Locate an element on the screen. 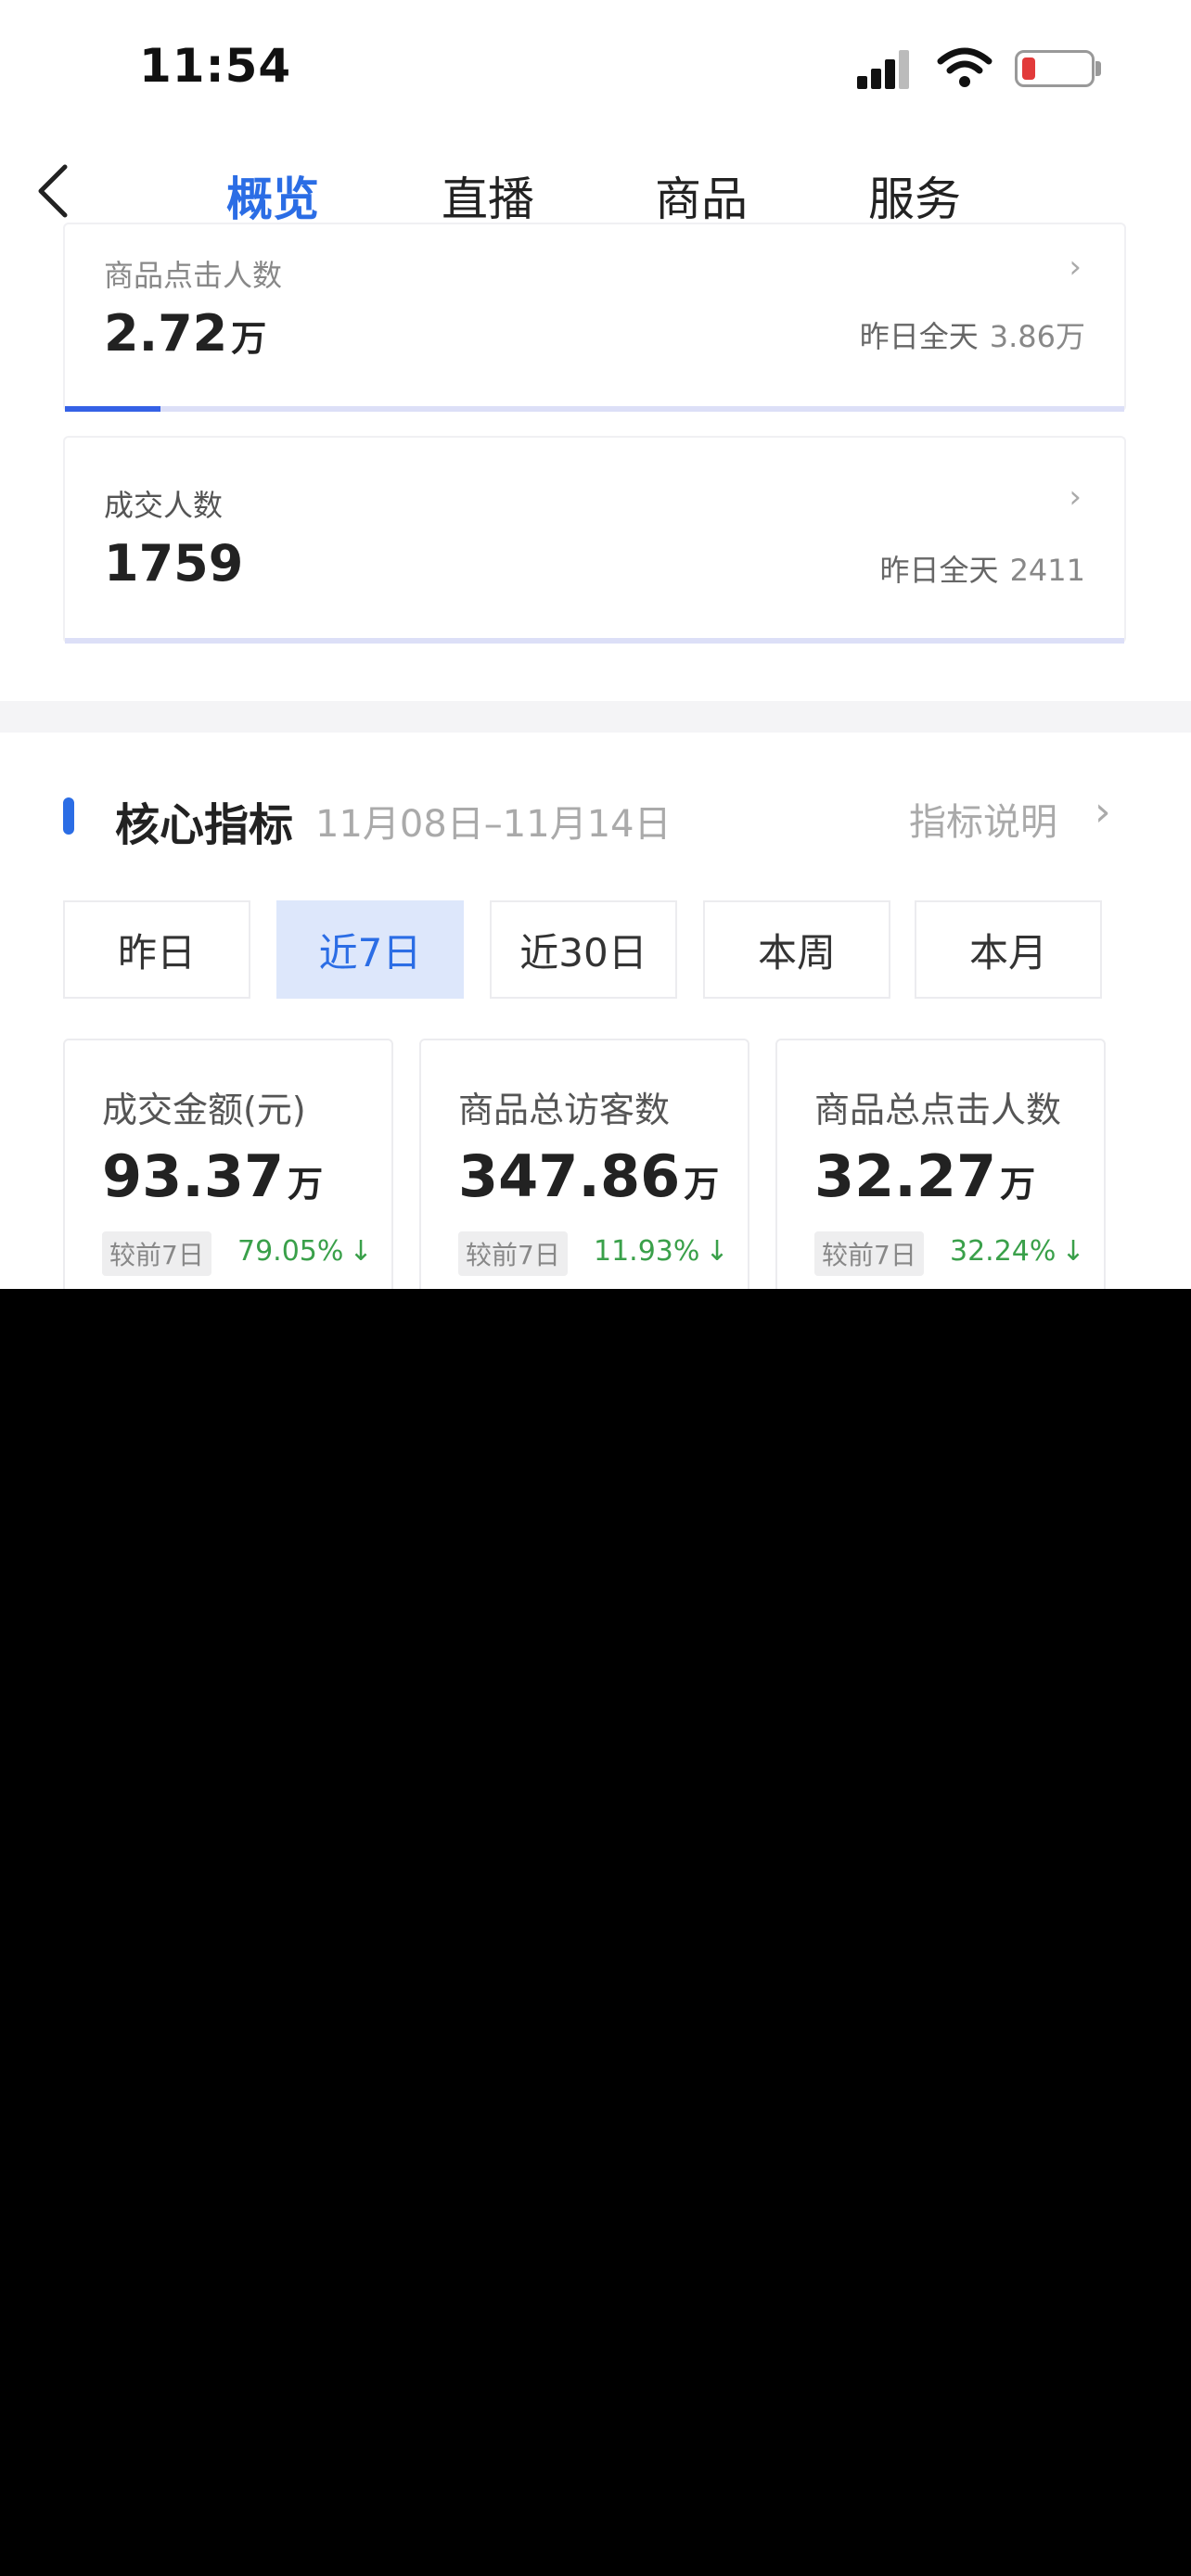 This screenshot has width=1191, height=2576. wifi-icon is located at coordinates (964, 67).